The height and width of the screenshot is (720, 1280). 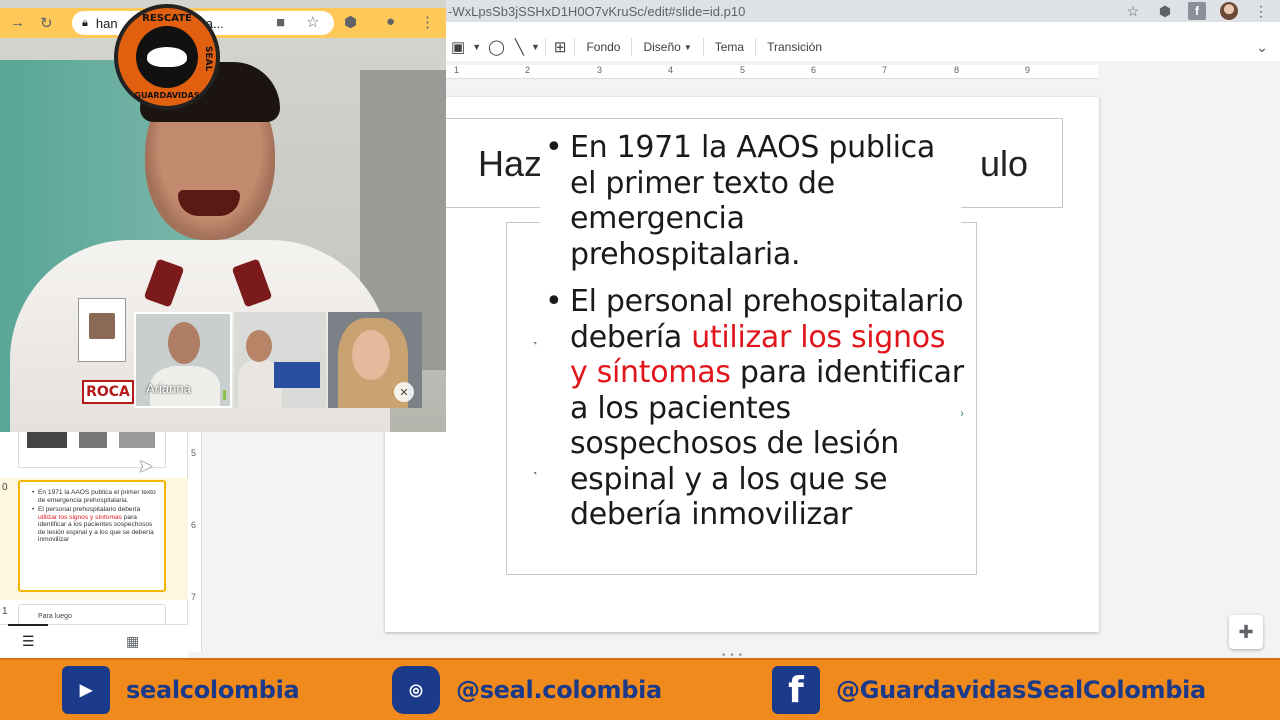 What do you see at coordinates (796, 690) in the screenshot?
I see `facebook-icon: f` at bounding box center [796, 690].